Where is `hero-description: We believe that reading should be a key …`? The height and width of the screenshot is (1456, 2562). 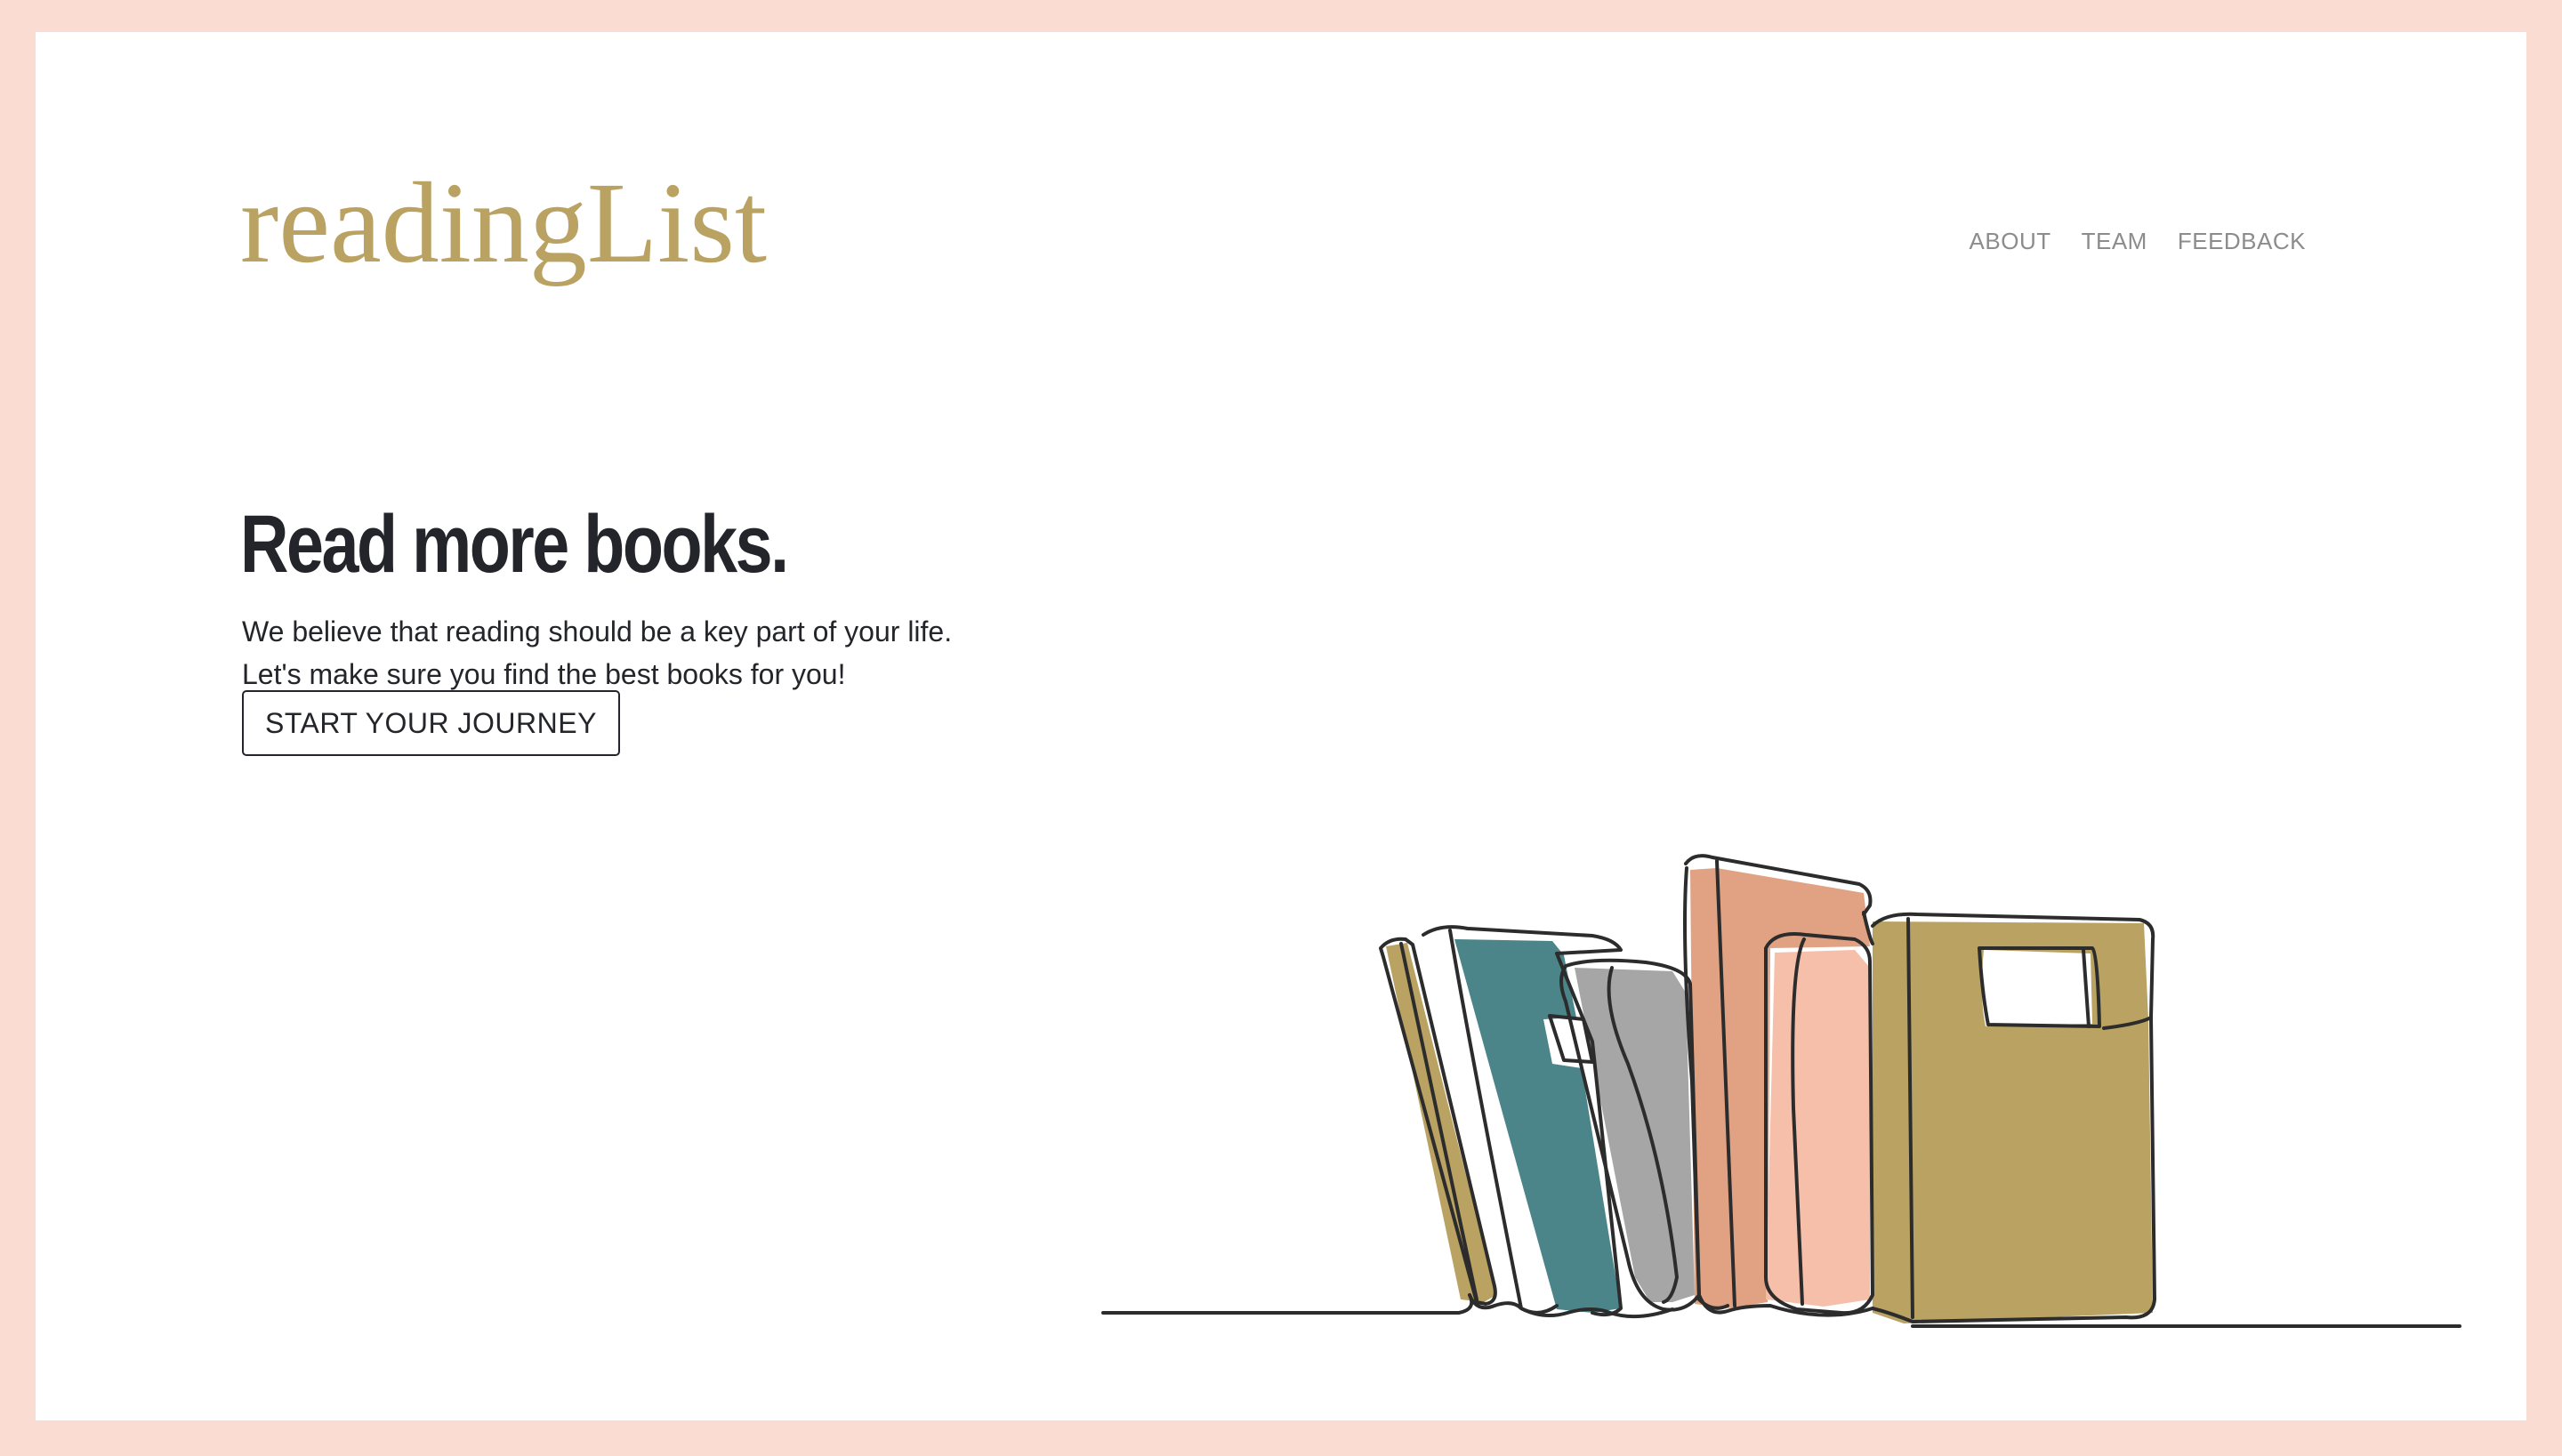 hero-description: We believe that reading should be a key … is located at coordinates (597, 653).